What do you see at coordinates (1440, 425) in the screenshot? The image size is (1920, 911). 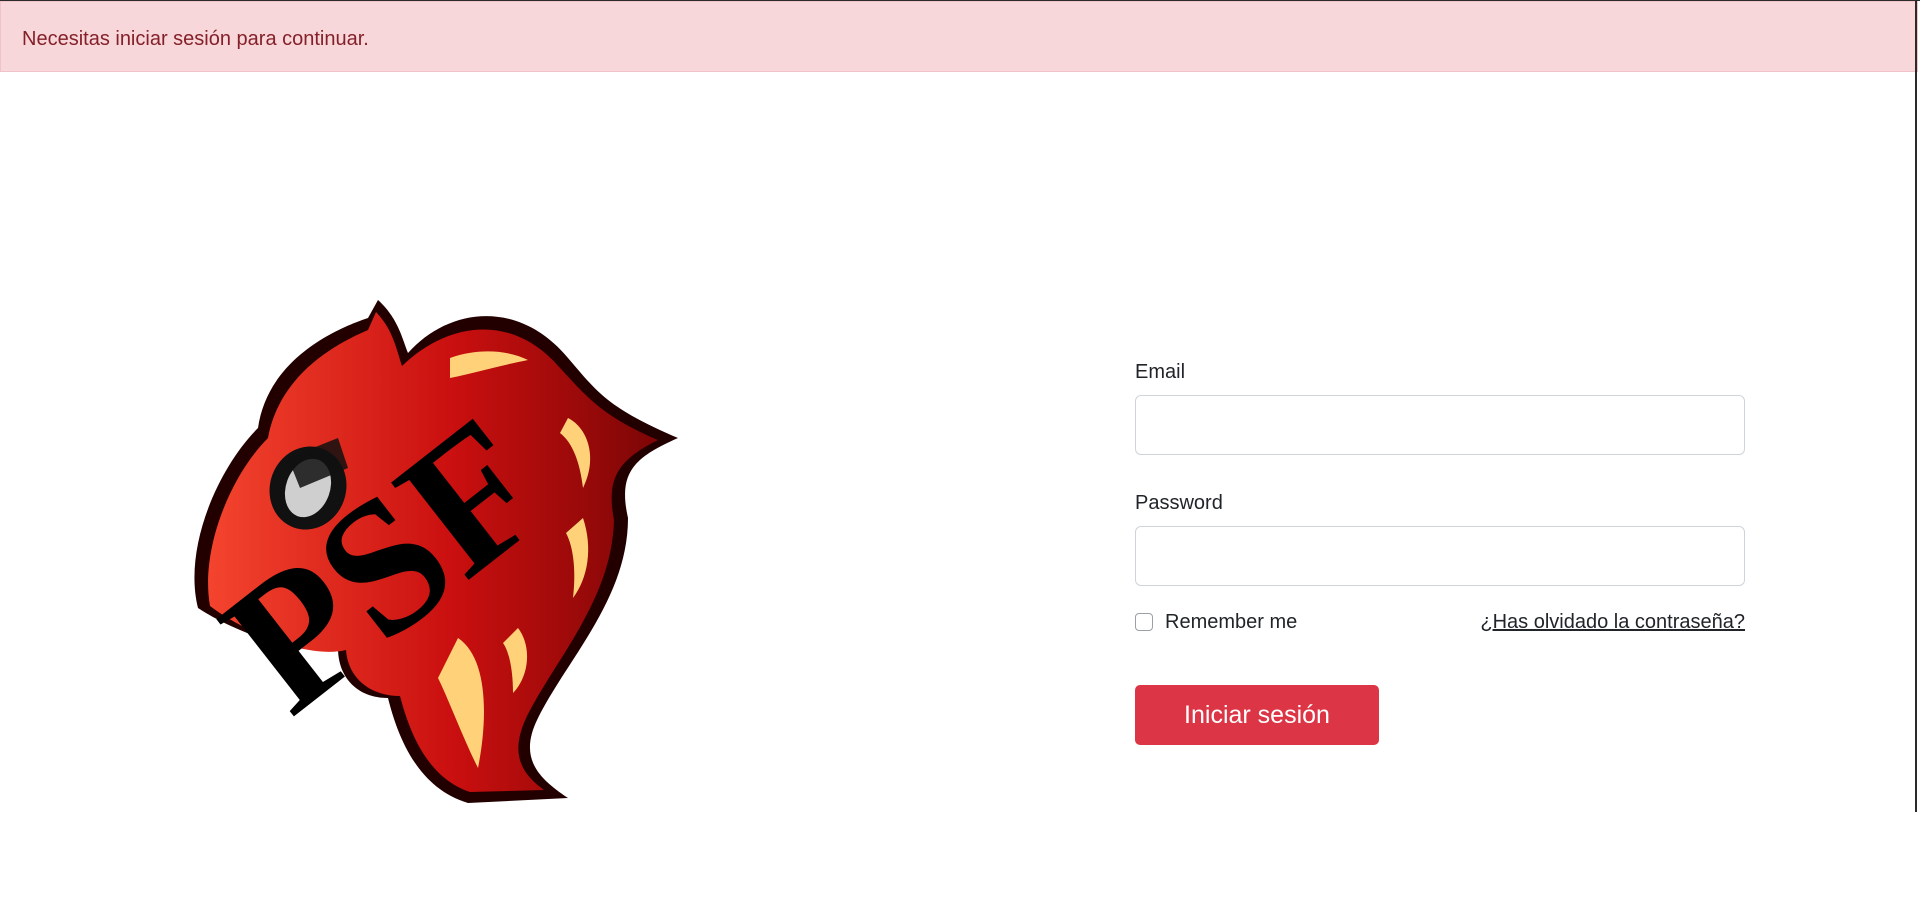 I see `email-input` at bounding box center [1440, 425].